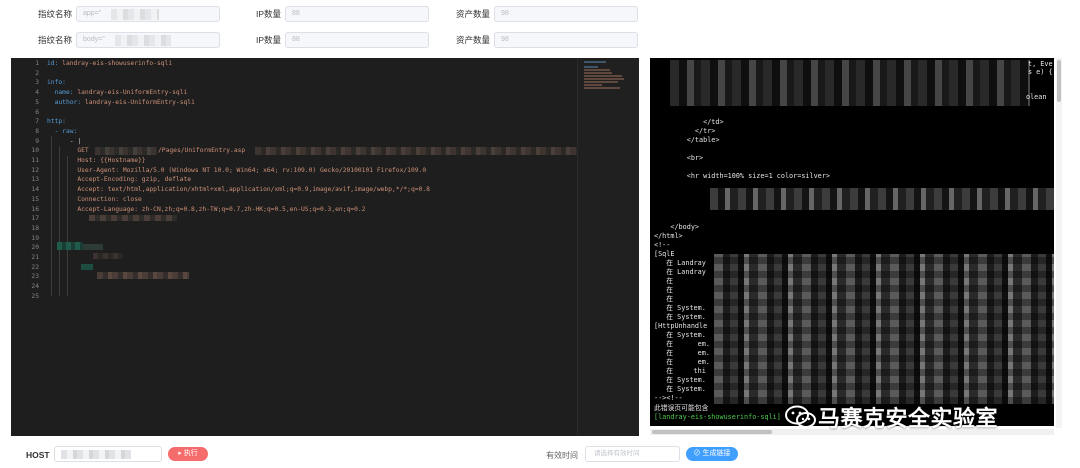 The height and width of the screenshot is (468, 1080). I want to click on code-line: id: landray-eis-showuserinfo-sqli, so click(109, 64).